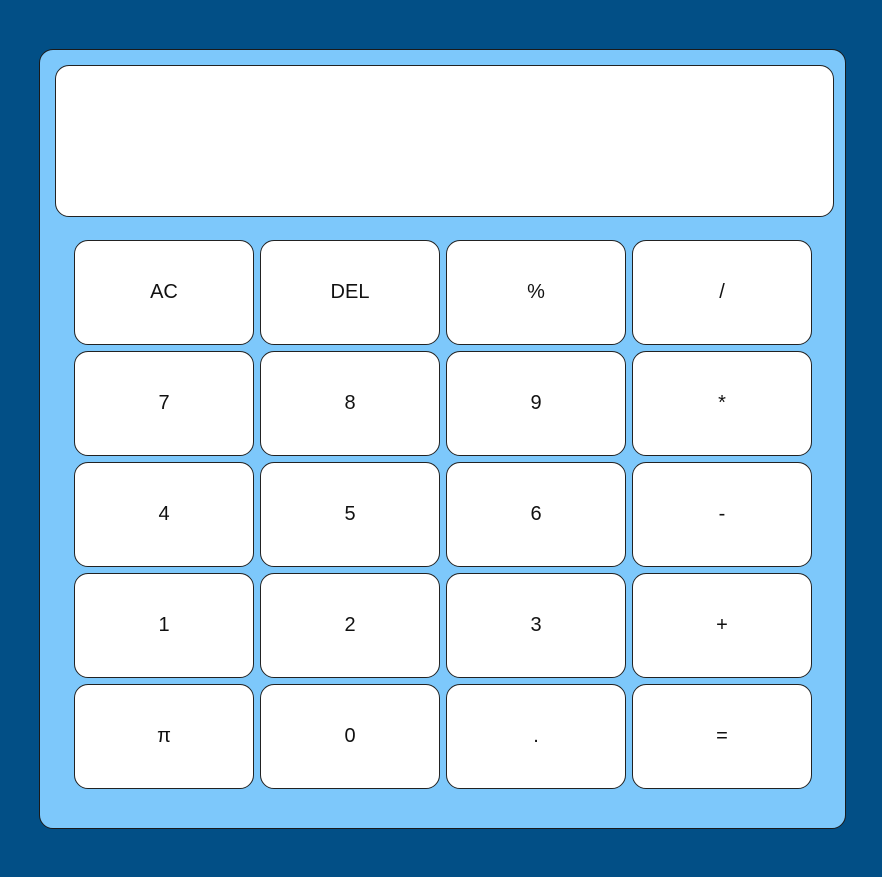 This screenshot has width=882, height=877. What do you see at coordinates (722, 514) in the screenshot?
I see `subtract-button: -` at bounding box center [722, 514].